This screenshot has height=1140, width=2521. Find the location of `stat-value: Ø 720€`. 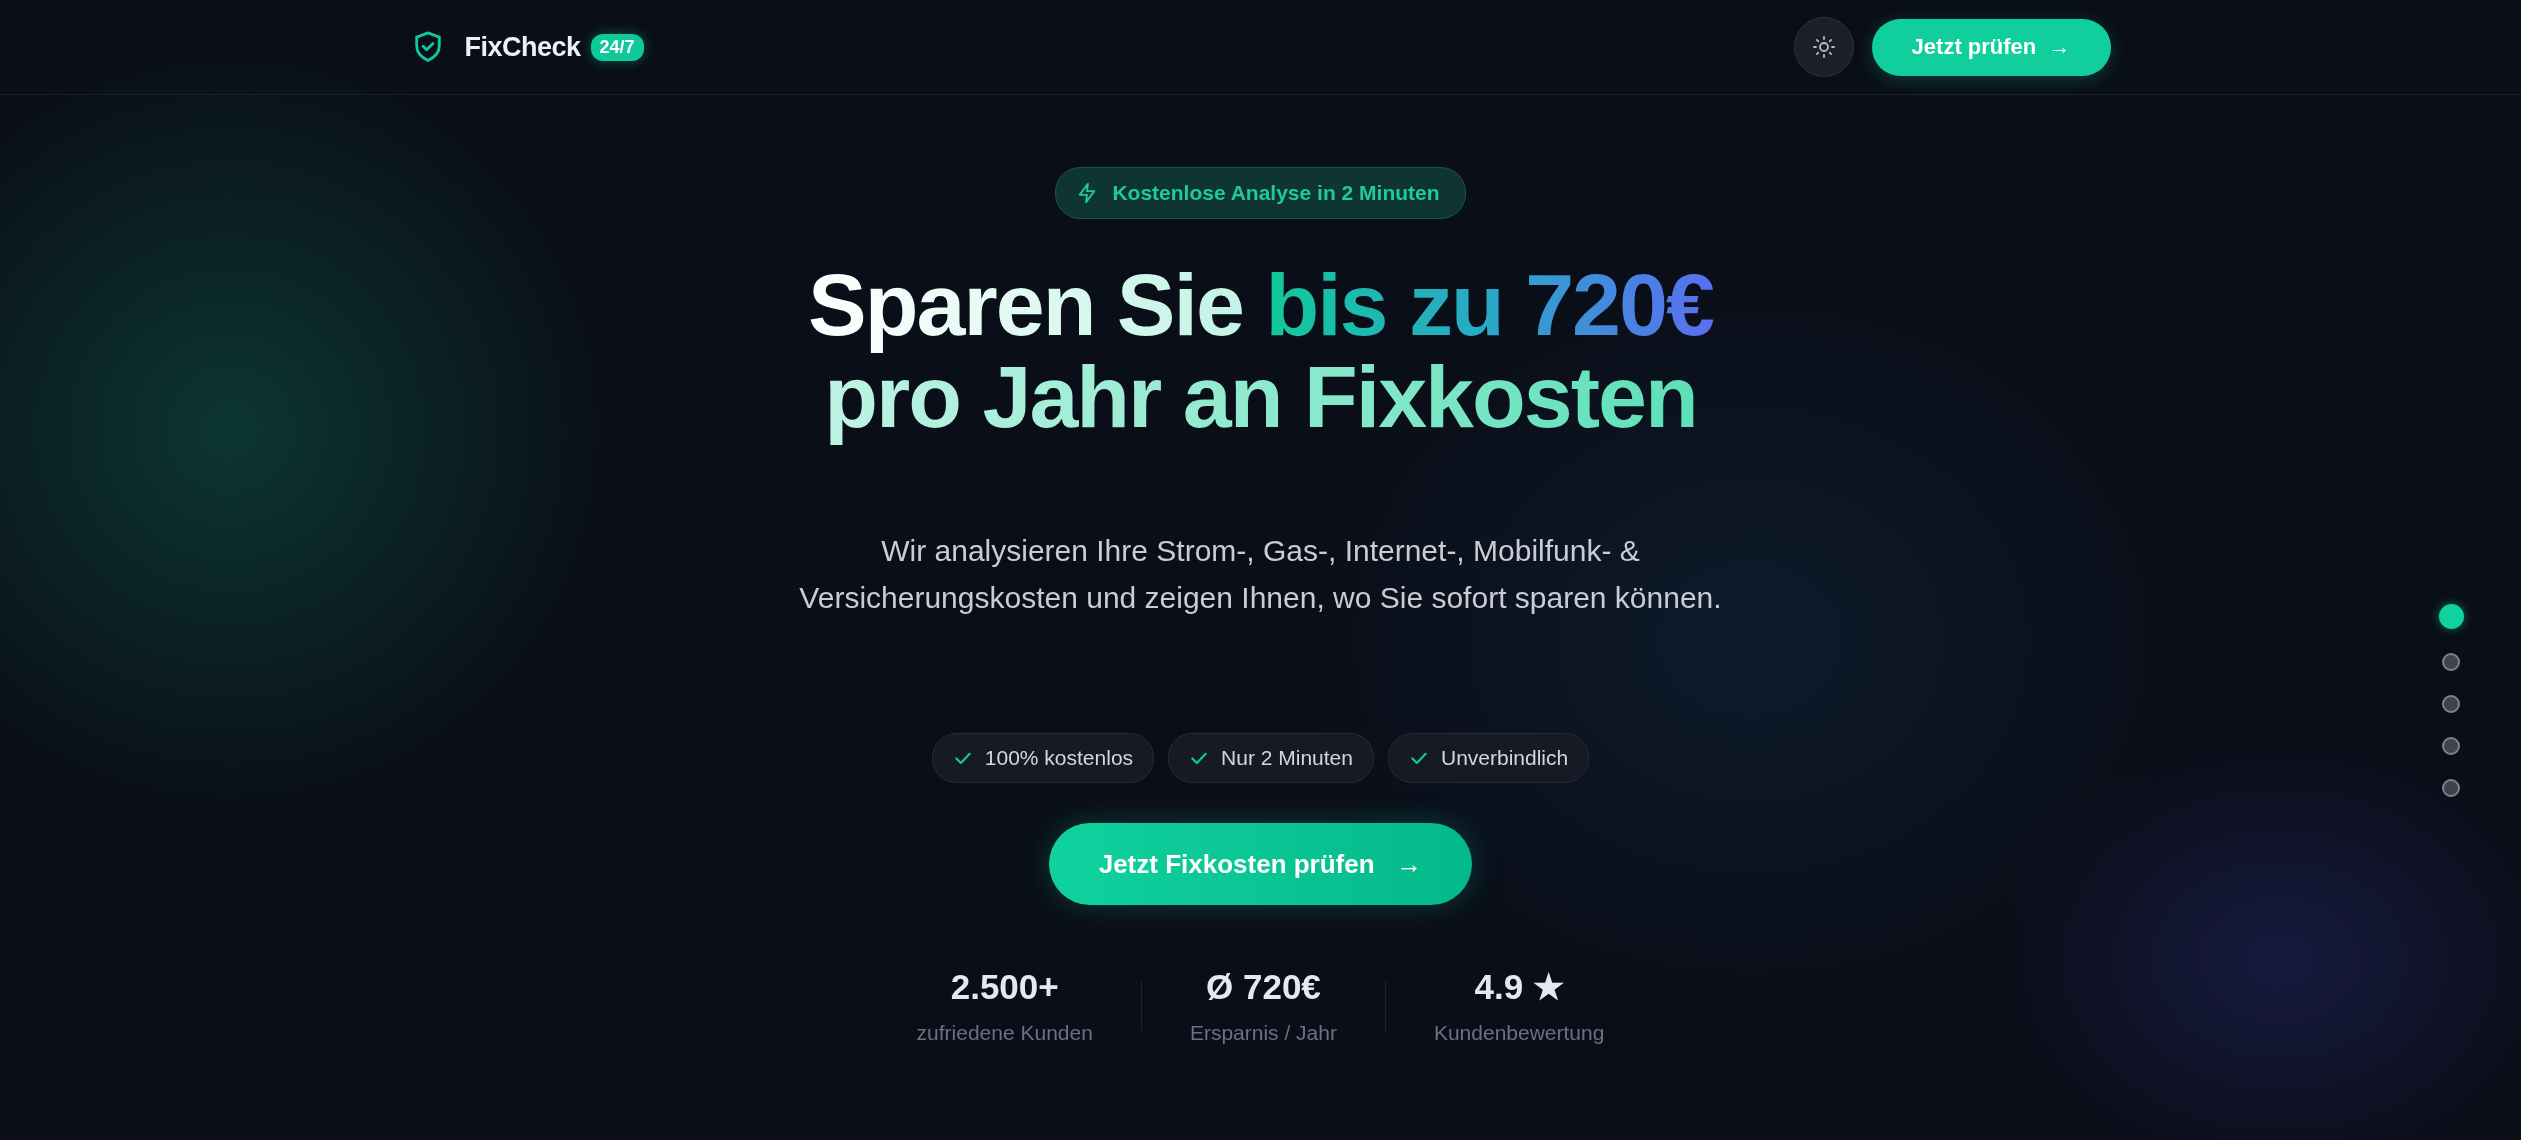

stat-value: Ø 720€ is located at coordinates (1263, 987).